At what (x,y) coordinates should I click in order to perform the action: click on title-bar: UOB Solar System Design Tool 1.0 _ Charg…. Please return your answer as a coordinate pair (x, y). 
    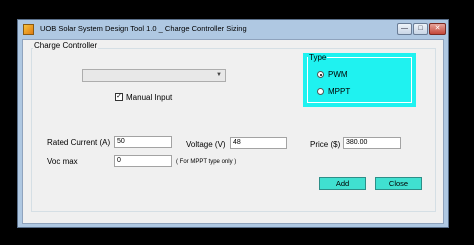
    Looking at the image, I should click on (233, 29).